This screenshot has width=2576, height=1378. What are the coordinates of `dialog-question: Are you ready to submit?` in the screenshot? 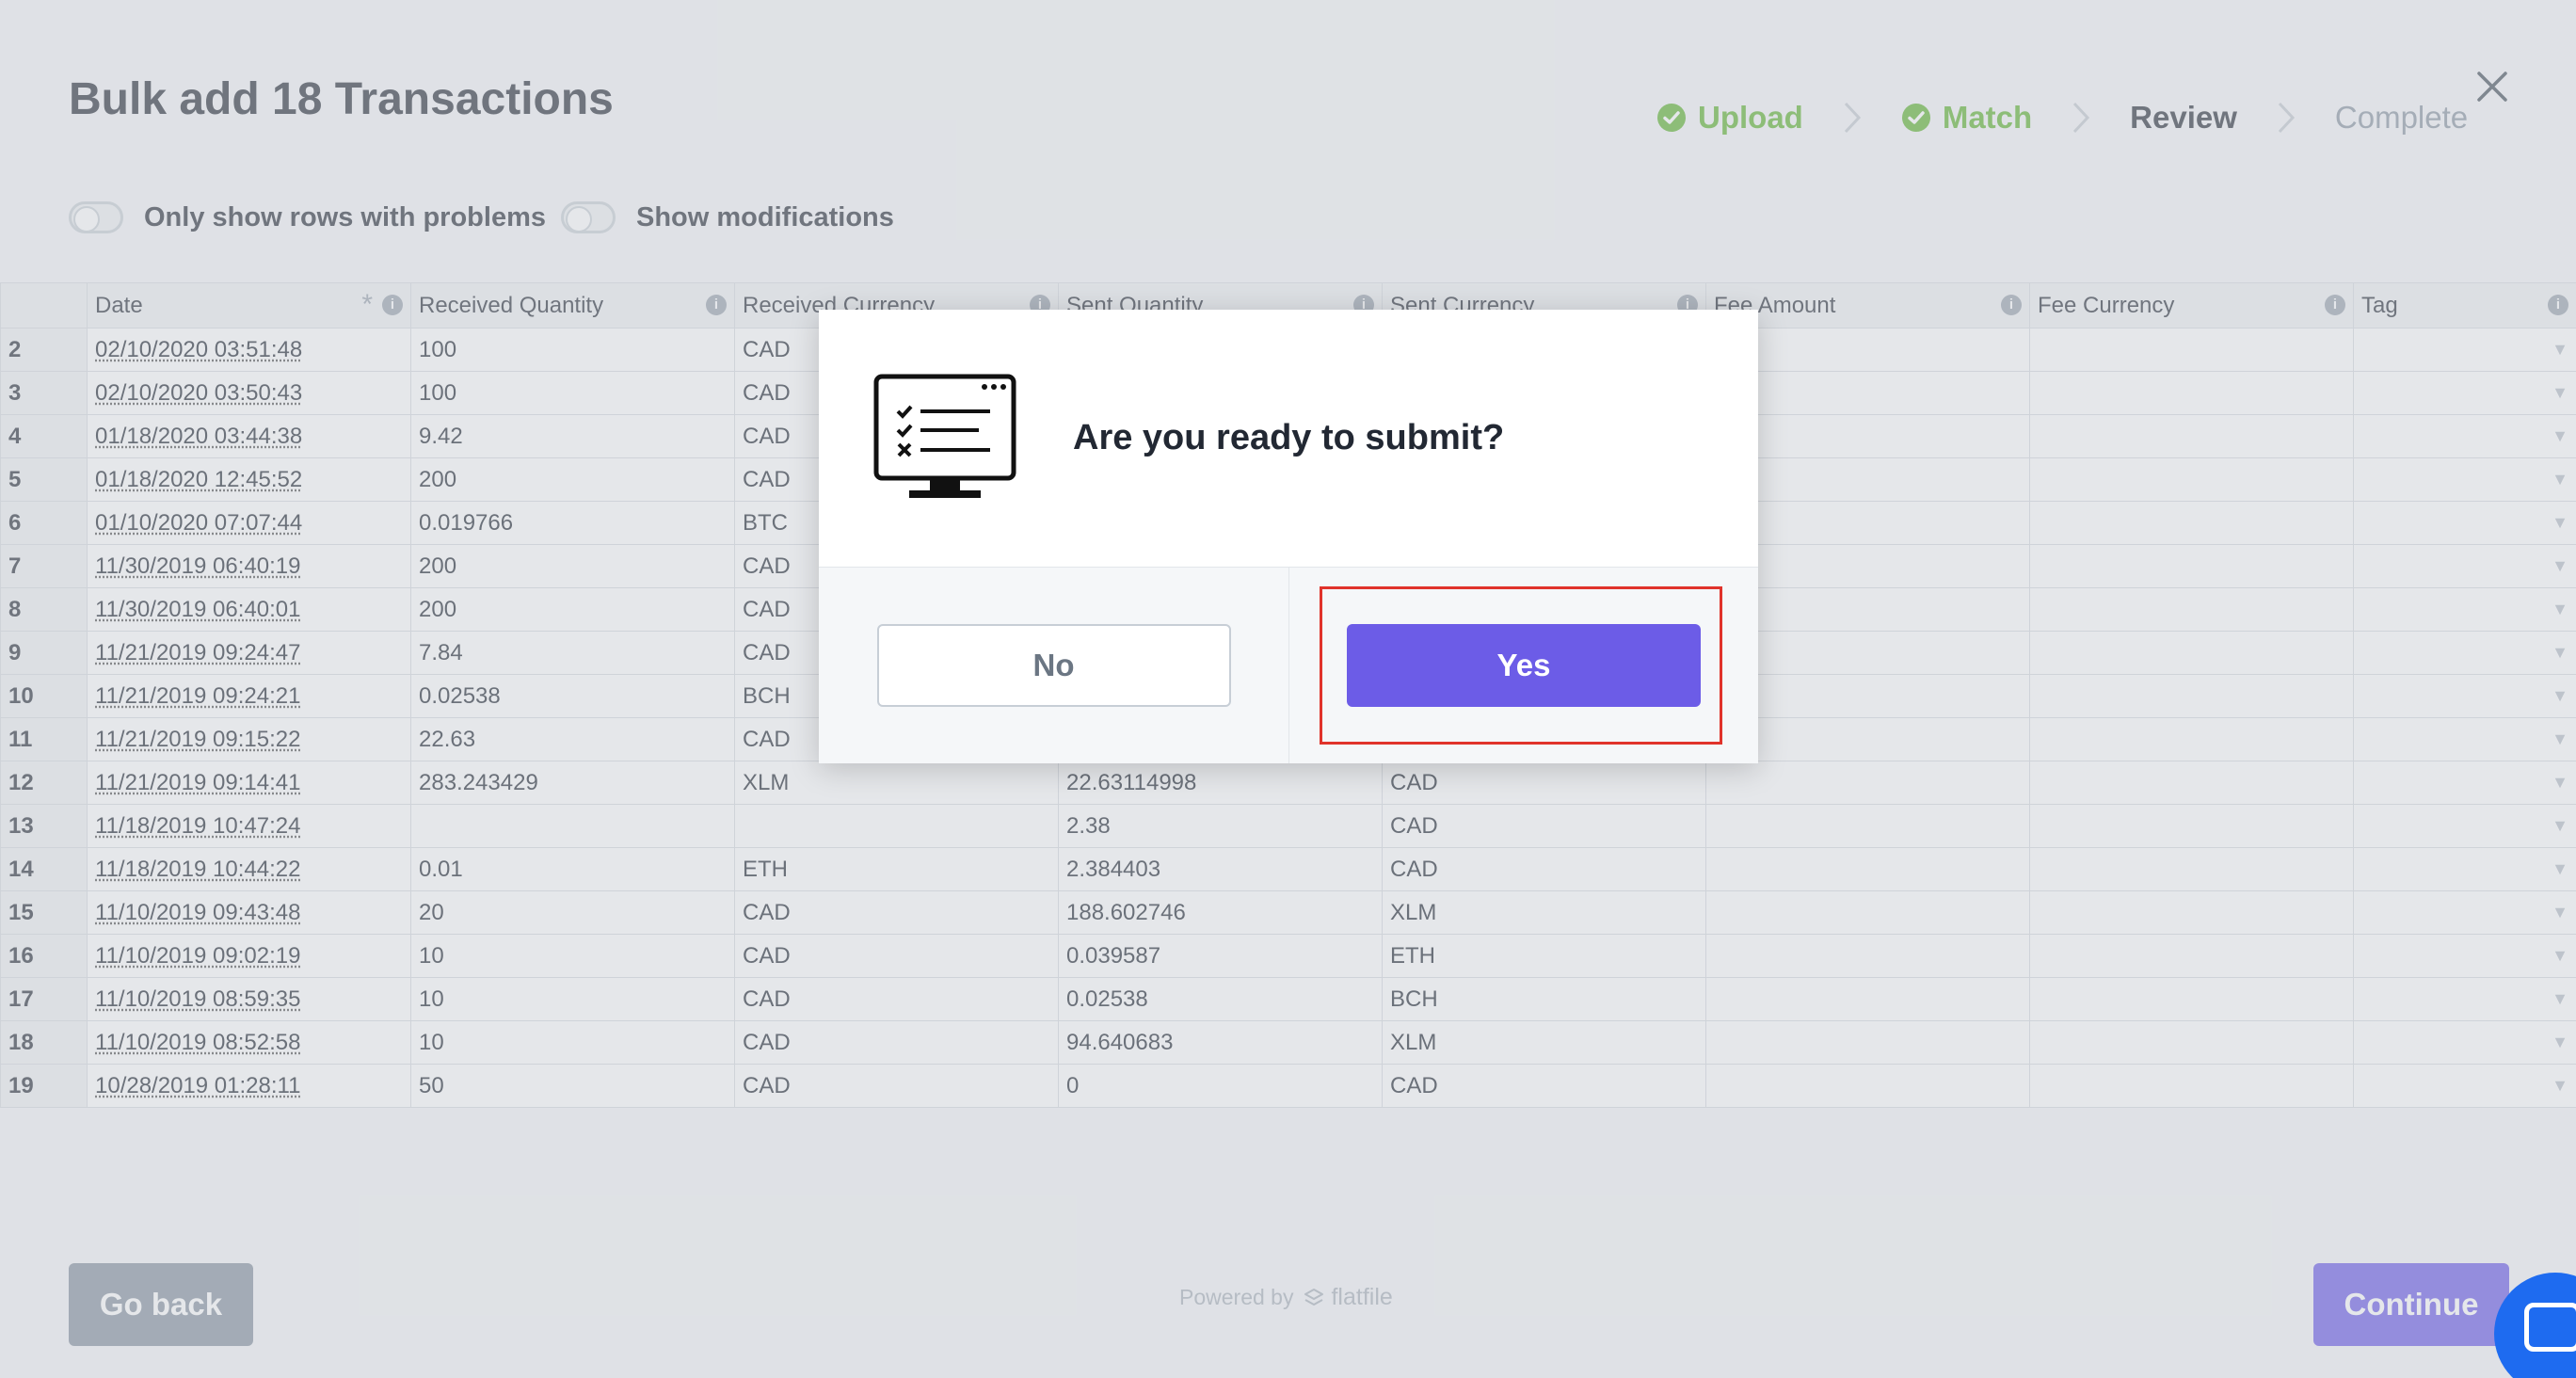 It's located at (1288, 438).